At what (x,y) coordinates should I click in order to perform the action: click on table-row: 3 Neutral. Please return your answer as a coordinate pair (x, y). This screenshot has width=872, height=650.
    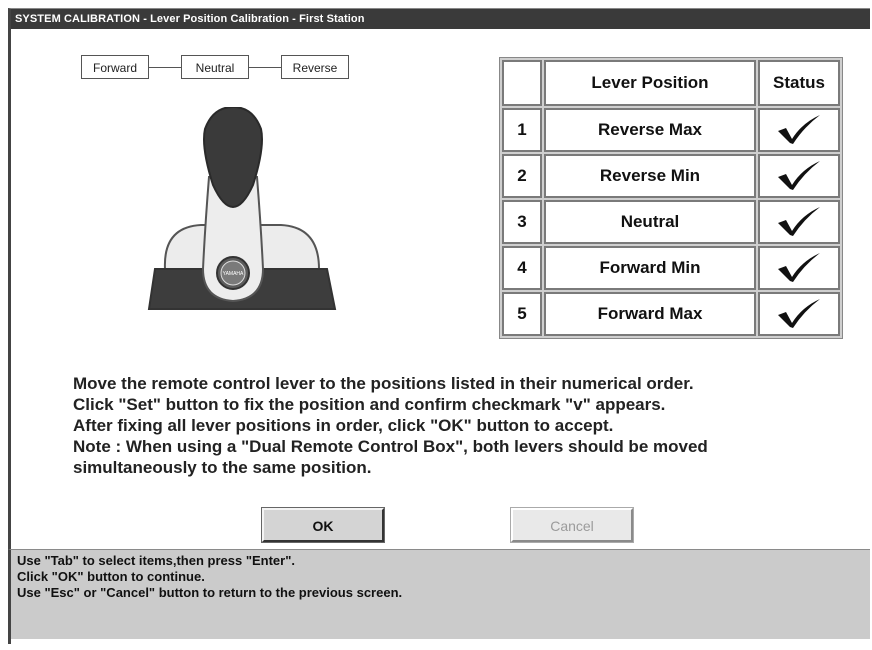
    Looking at the image, I should click on (671, 222).